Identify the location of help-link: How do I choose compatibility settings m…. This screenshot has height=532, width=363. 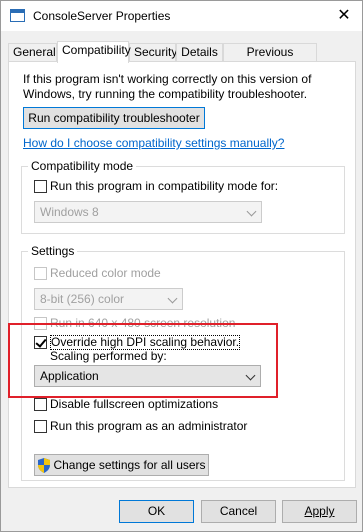
(153, 143).